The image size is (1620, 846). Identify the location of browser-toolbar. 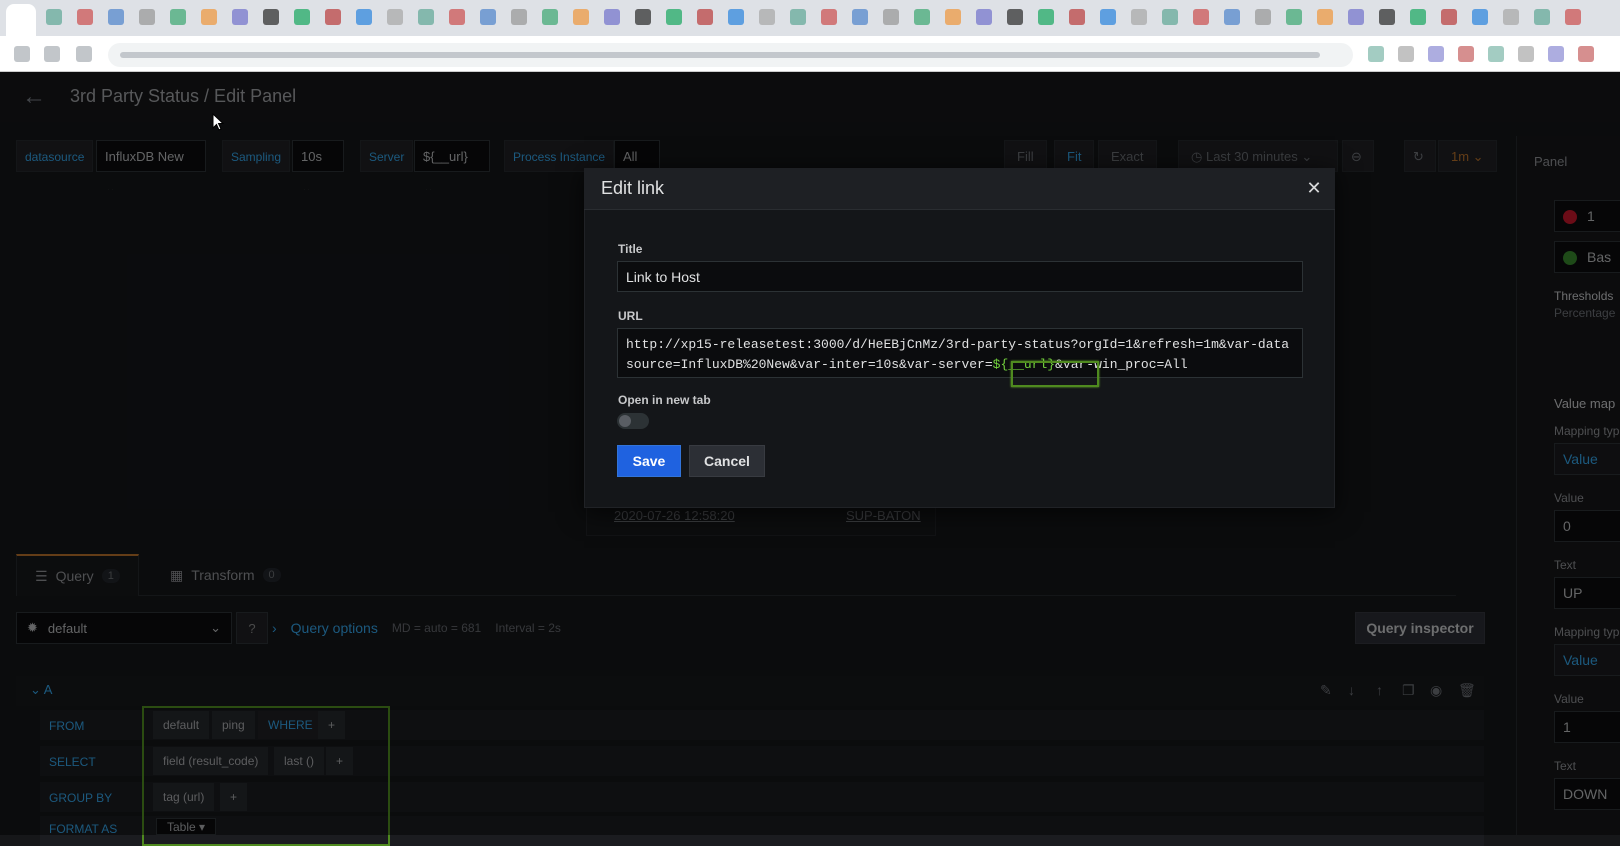
(810, 54).